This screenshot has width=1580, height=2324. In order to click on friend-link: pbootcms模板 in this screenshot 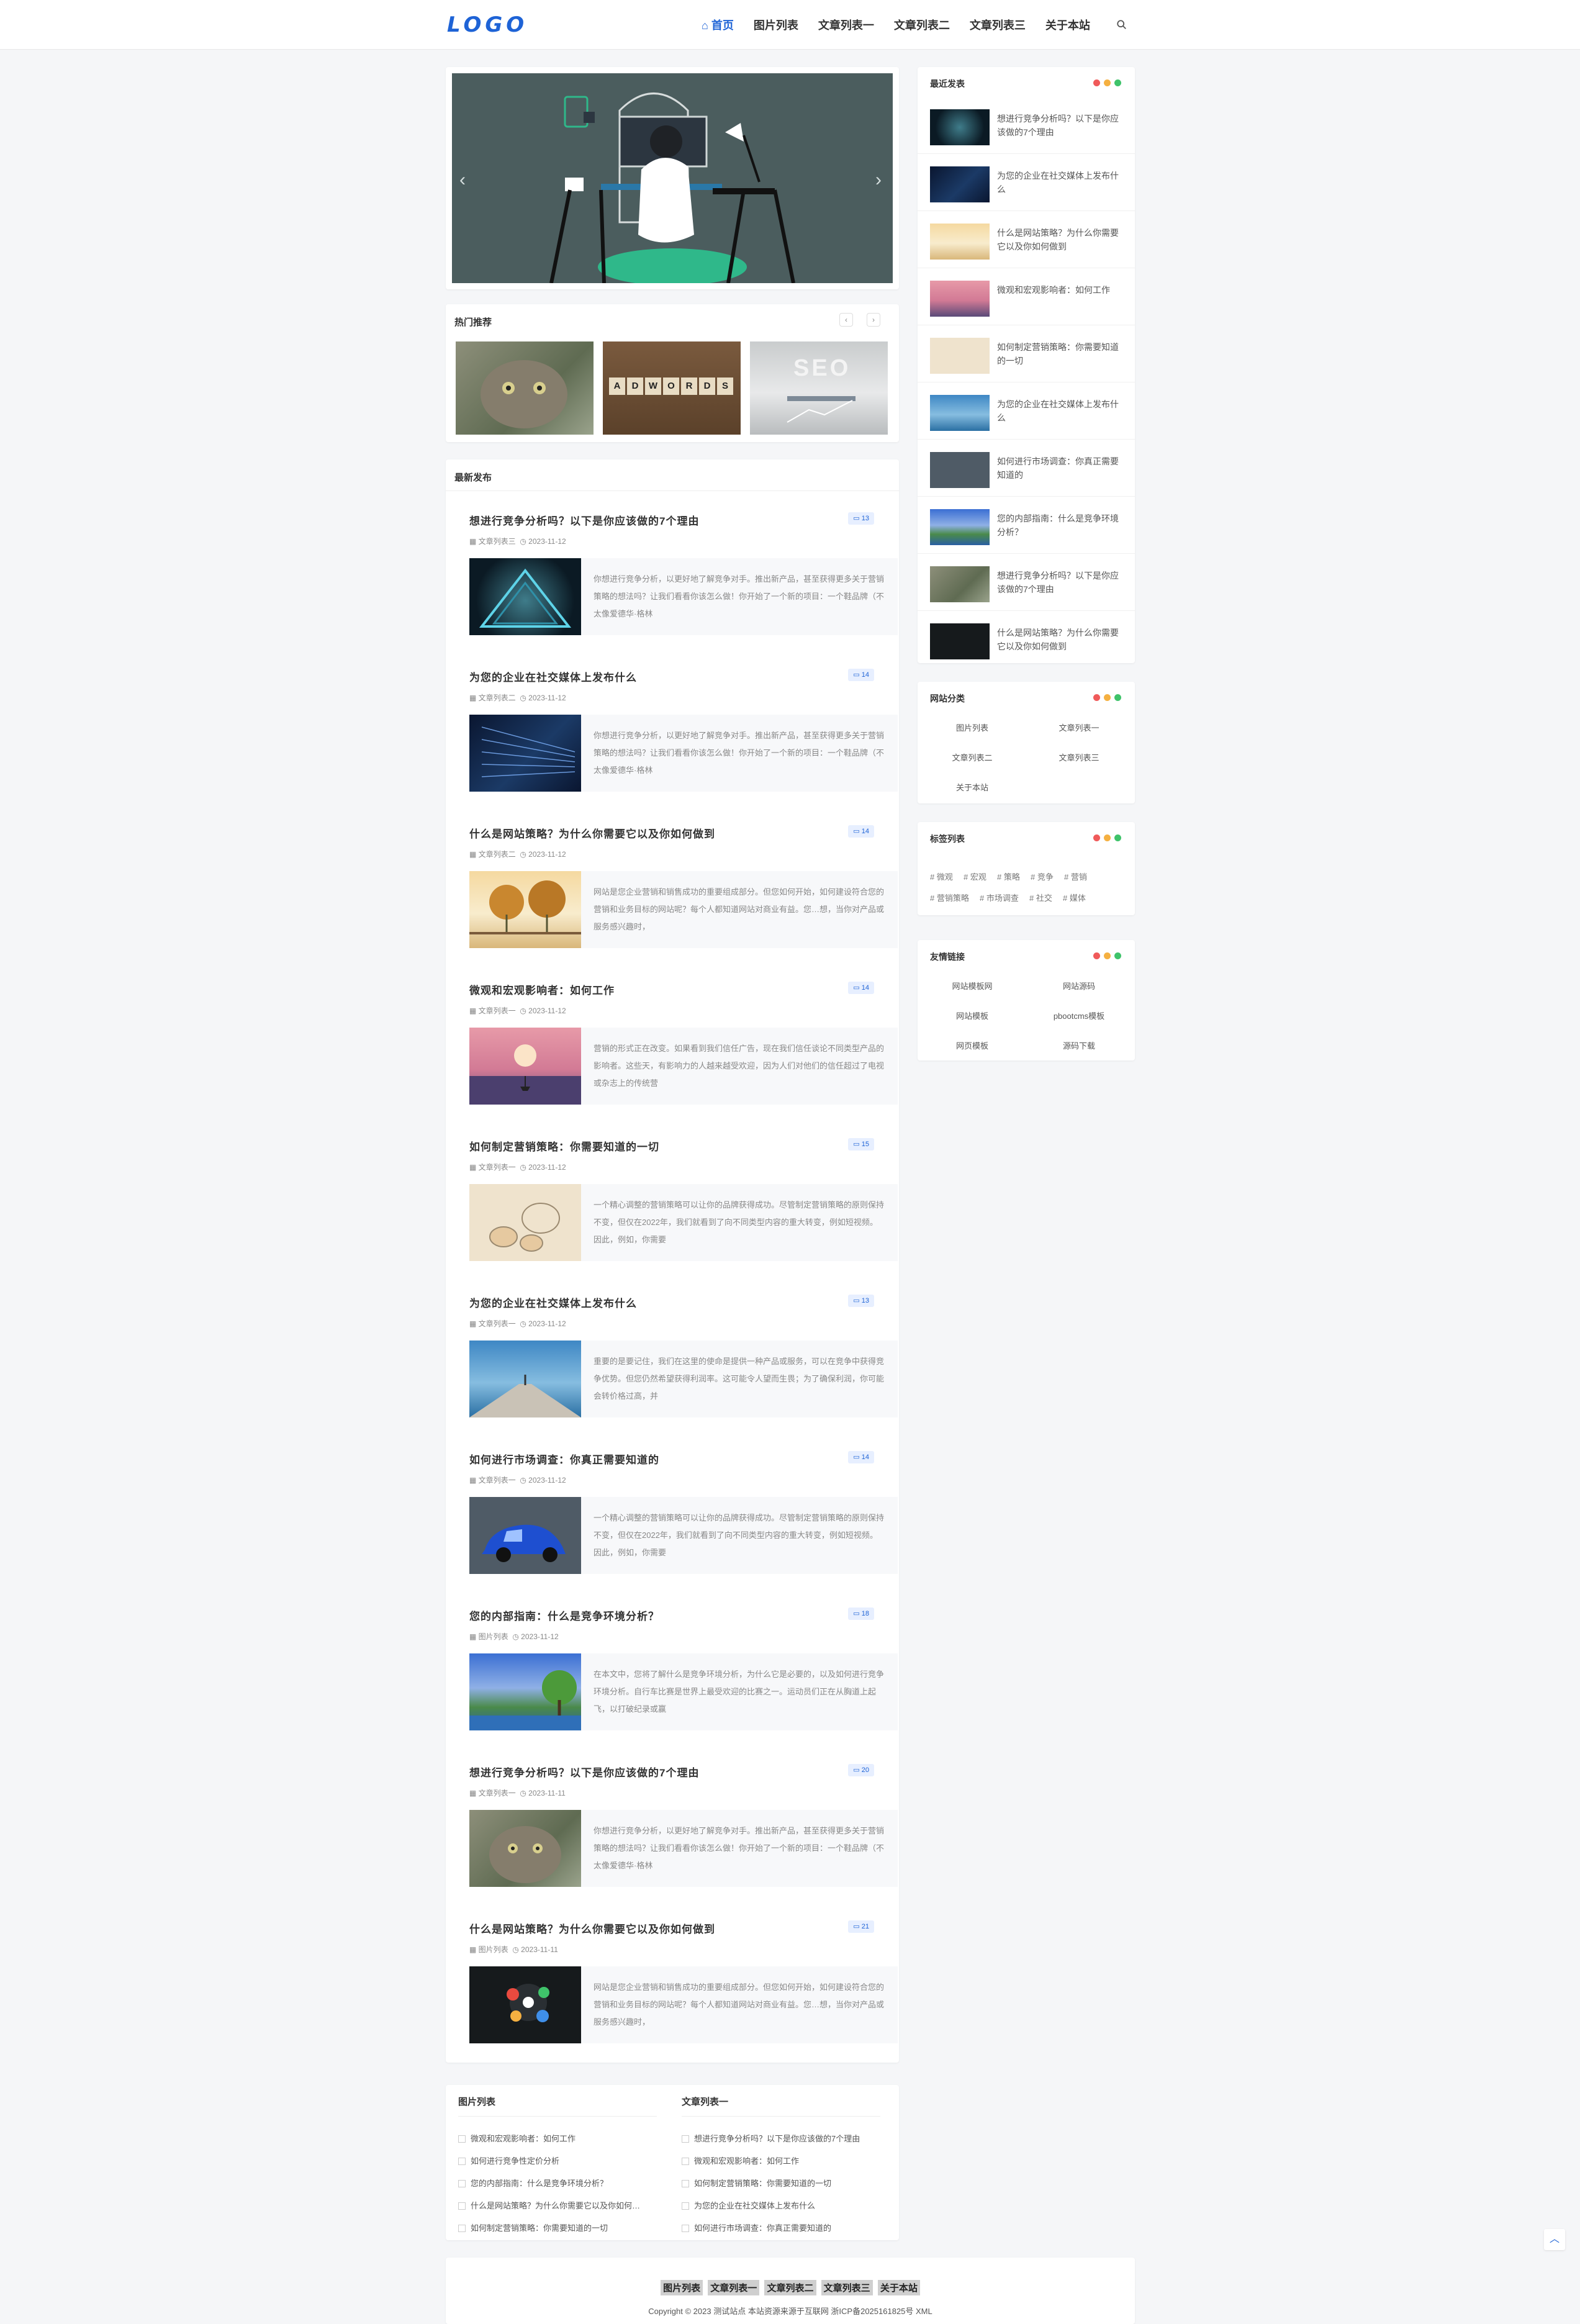, I will do `click(1079, 1015)`.